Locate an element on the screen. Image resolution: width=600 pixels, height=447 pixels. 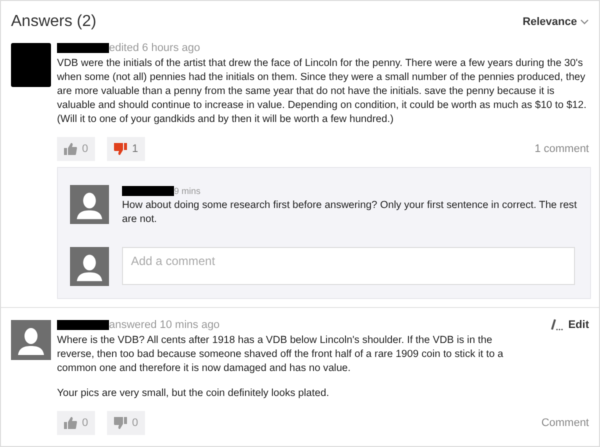
answer-meta: answered 10 mins ago is located at coordinates (164, 325).